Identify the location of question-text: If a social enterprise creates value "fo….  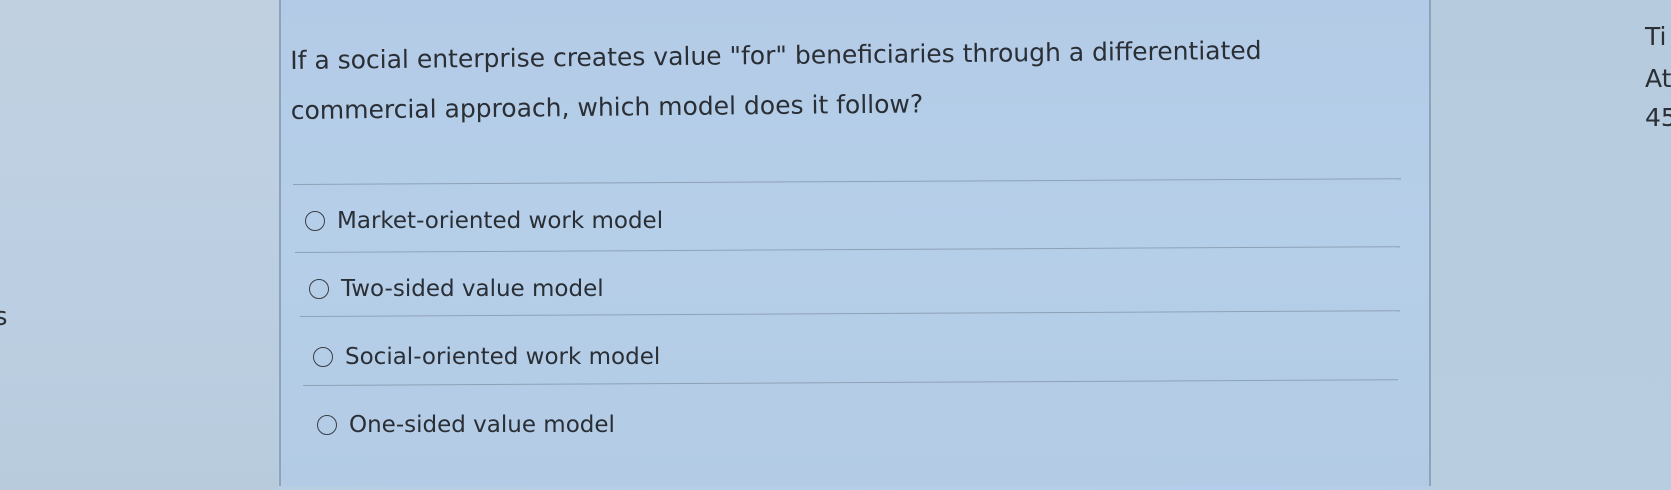
(776, 80).